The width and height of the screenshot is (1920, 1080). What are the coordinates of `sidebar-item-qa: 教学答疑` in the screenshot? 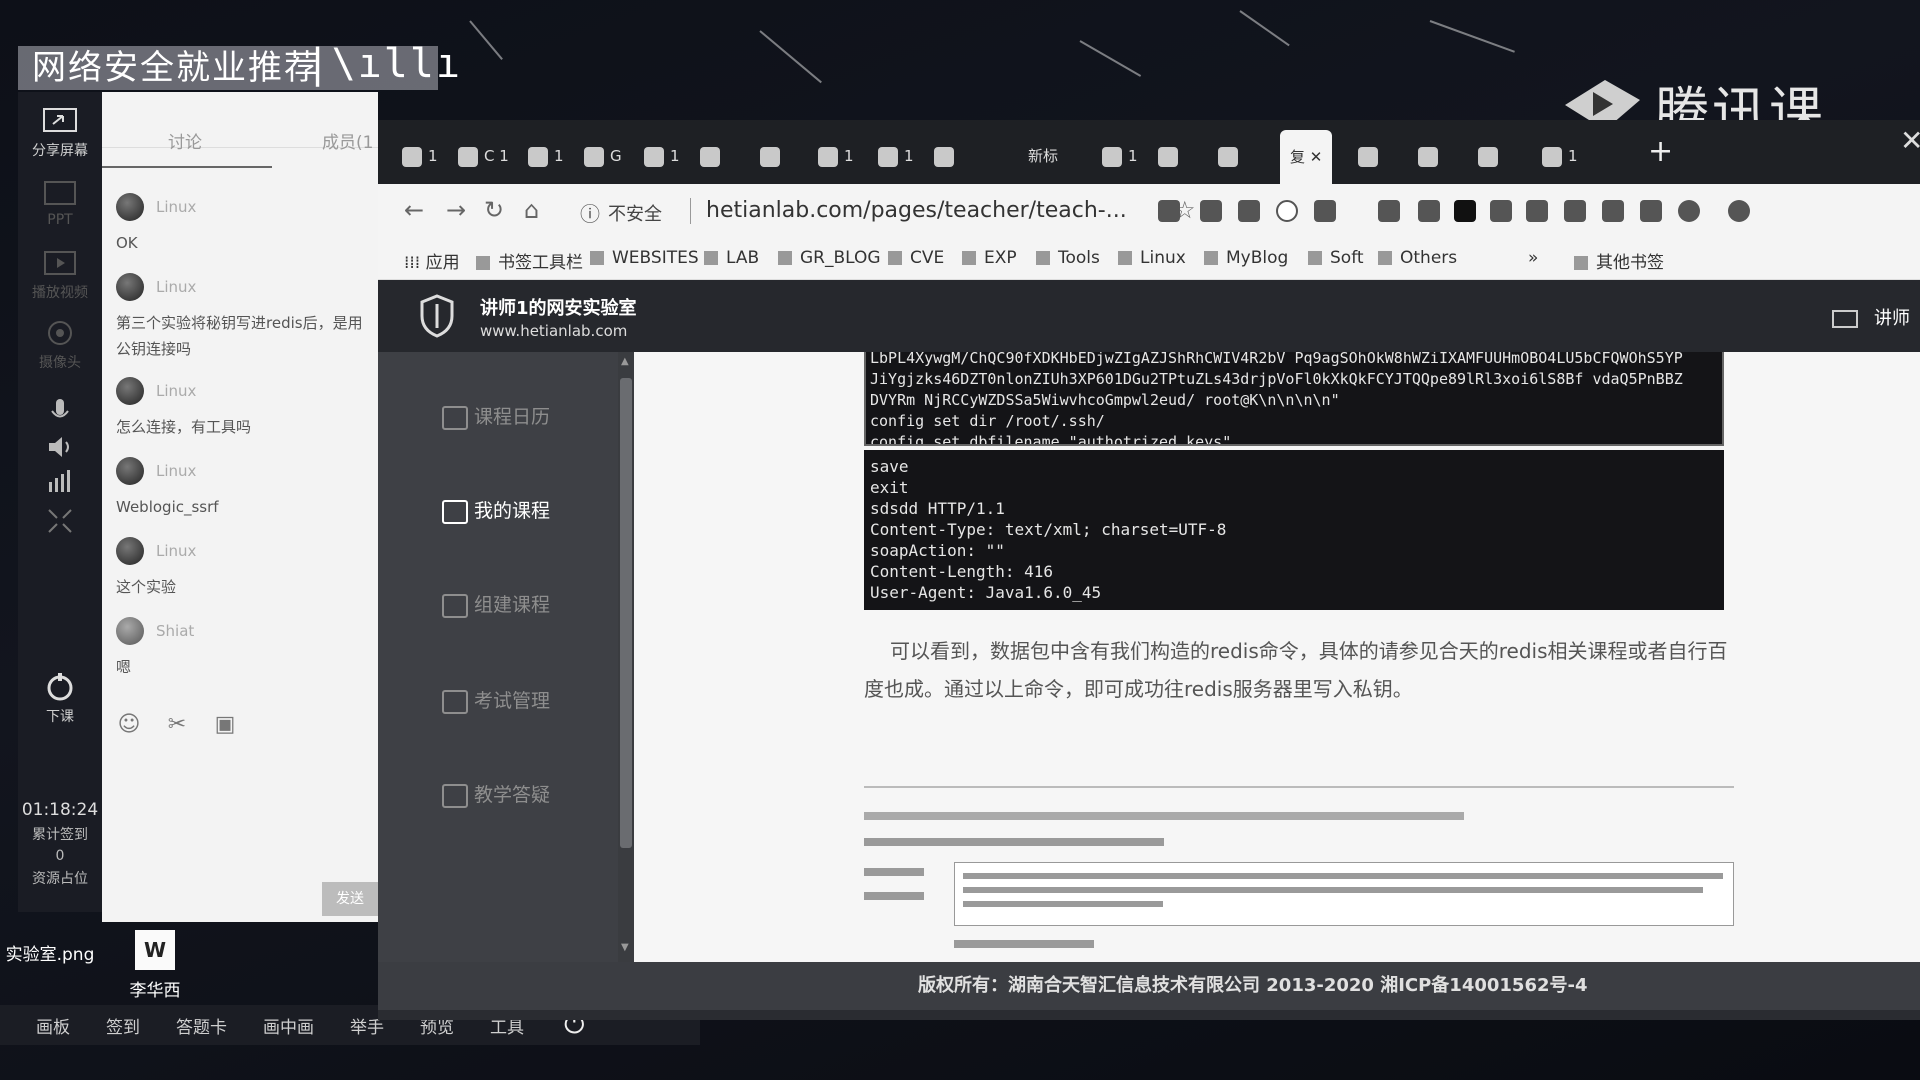 It's located at (496, 794).